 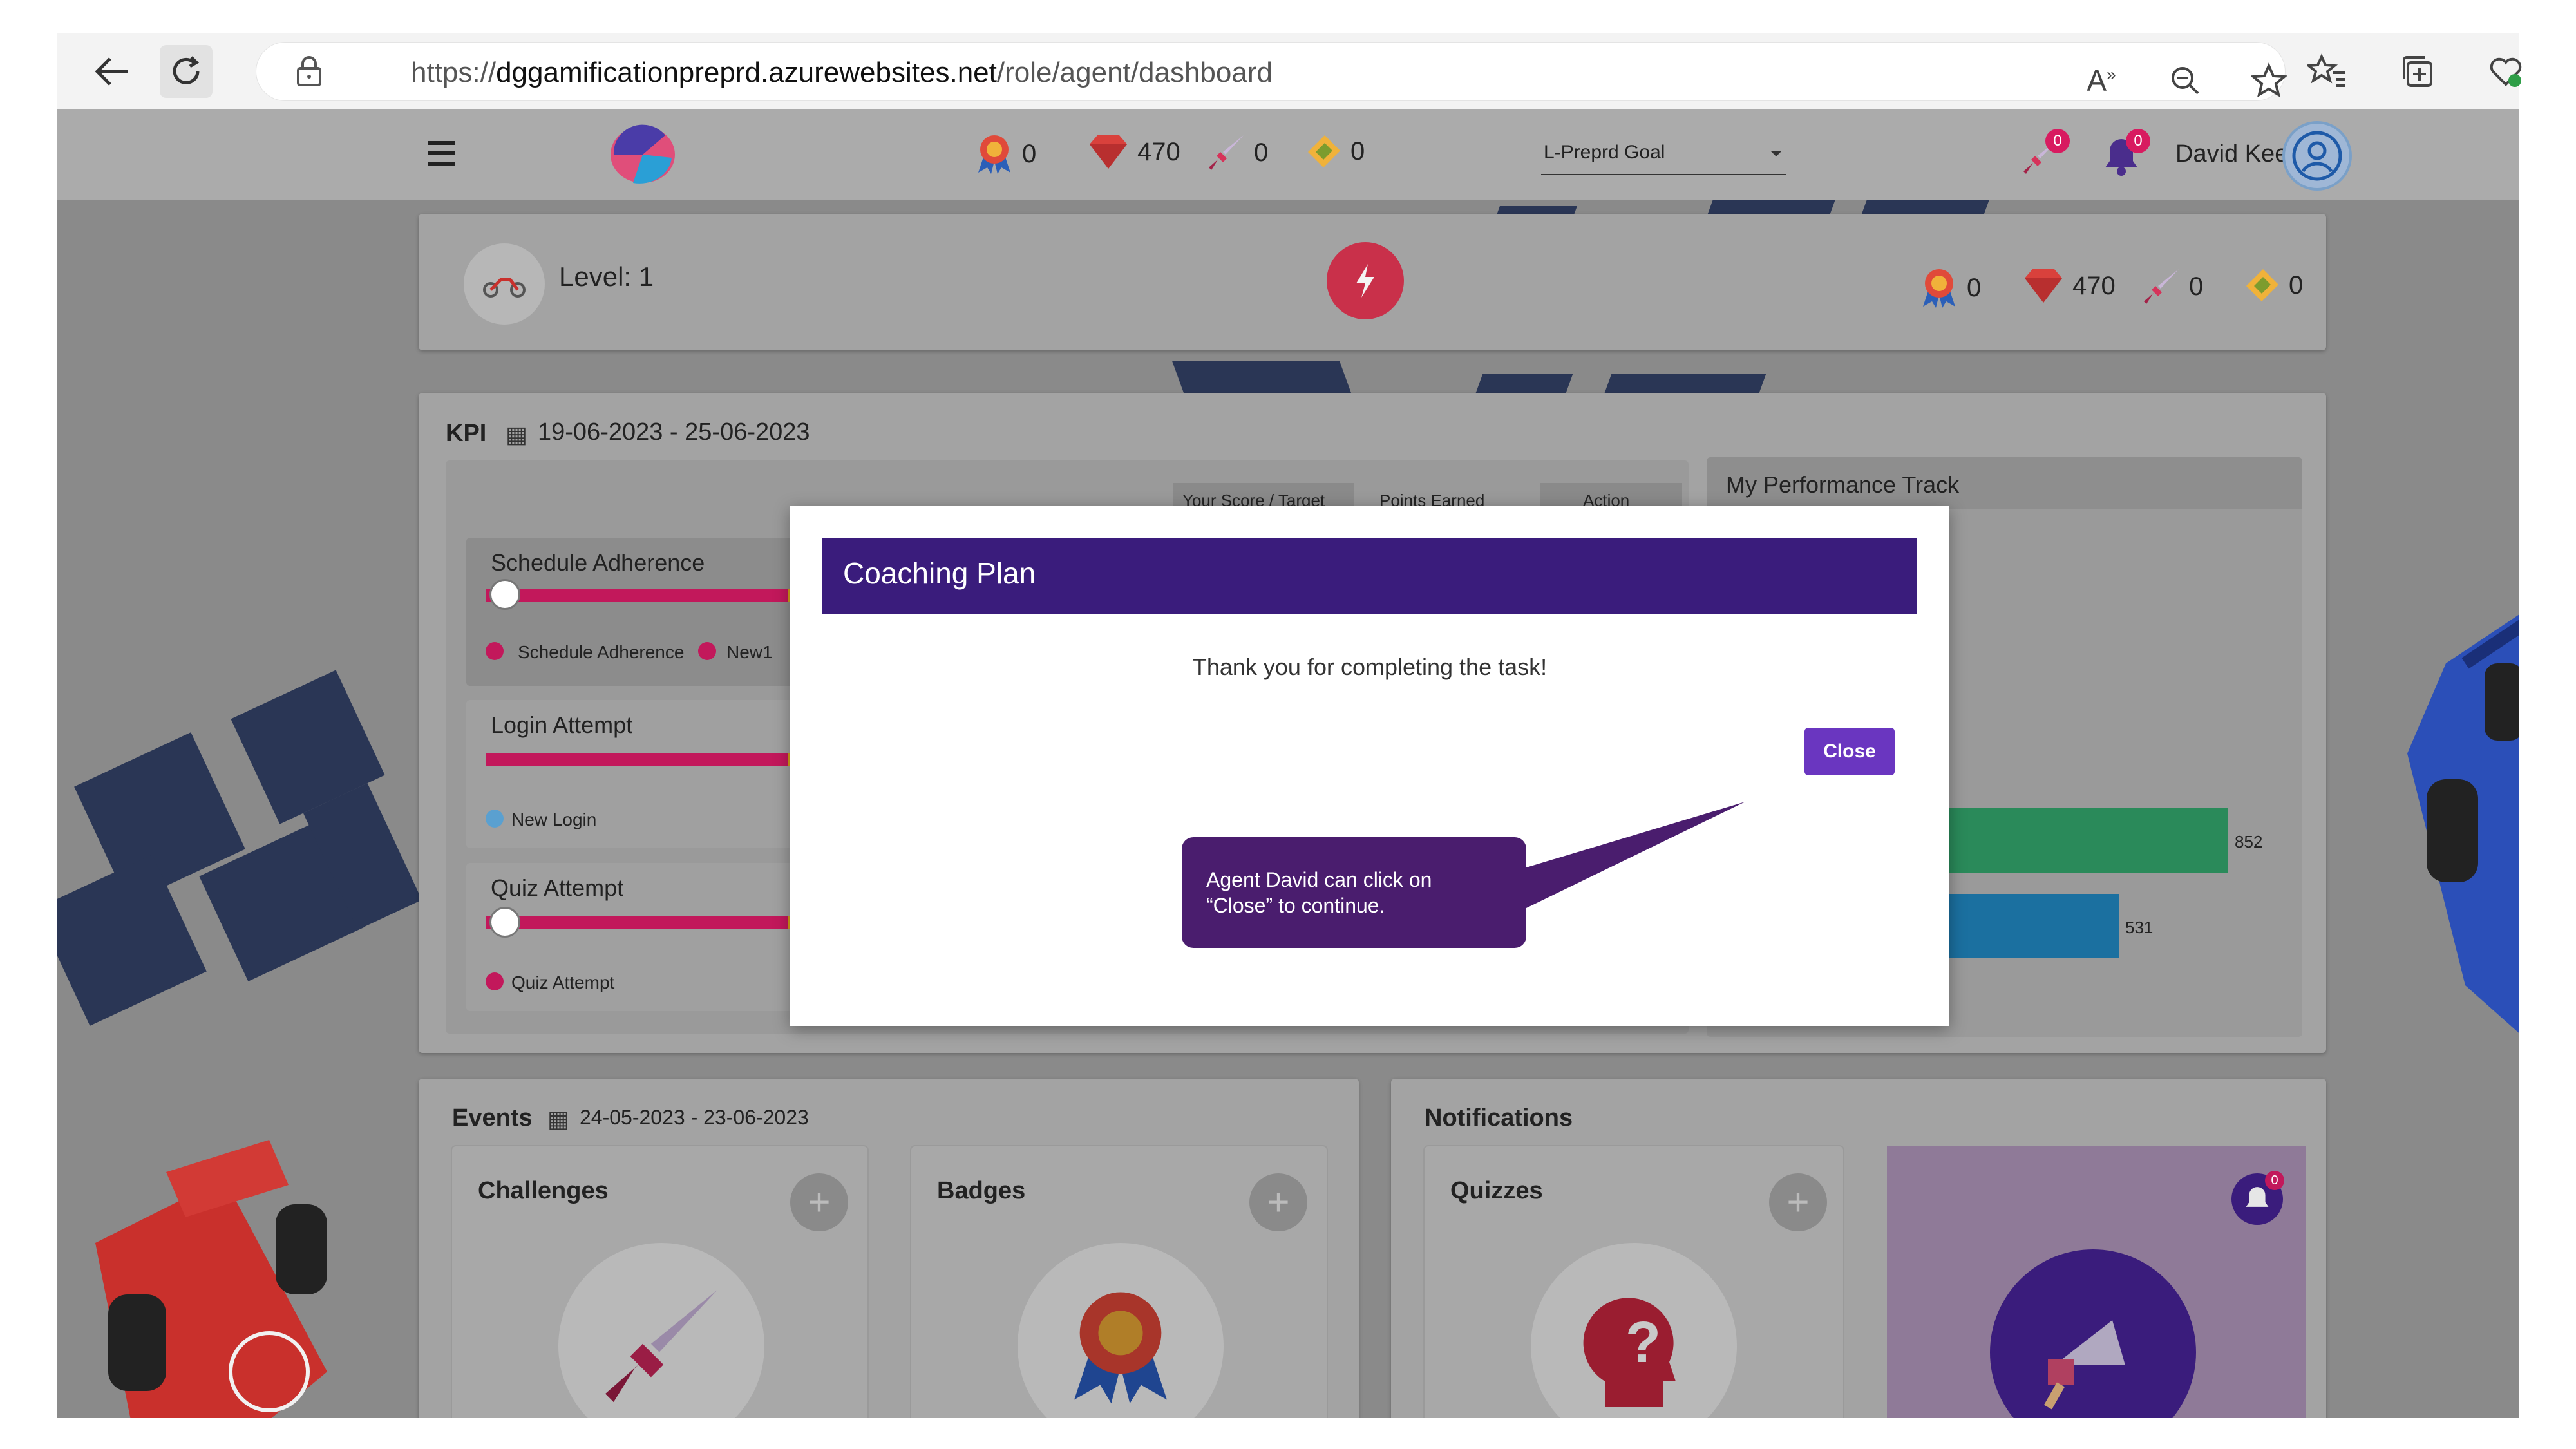 I want to click on legend-label: Quiz Attempt, so click(x=563, y=982).